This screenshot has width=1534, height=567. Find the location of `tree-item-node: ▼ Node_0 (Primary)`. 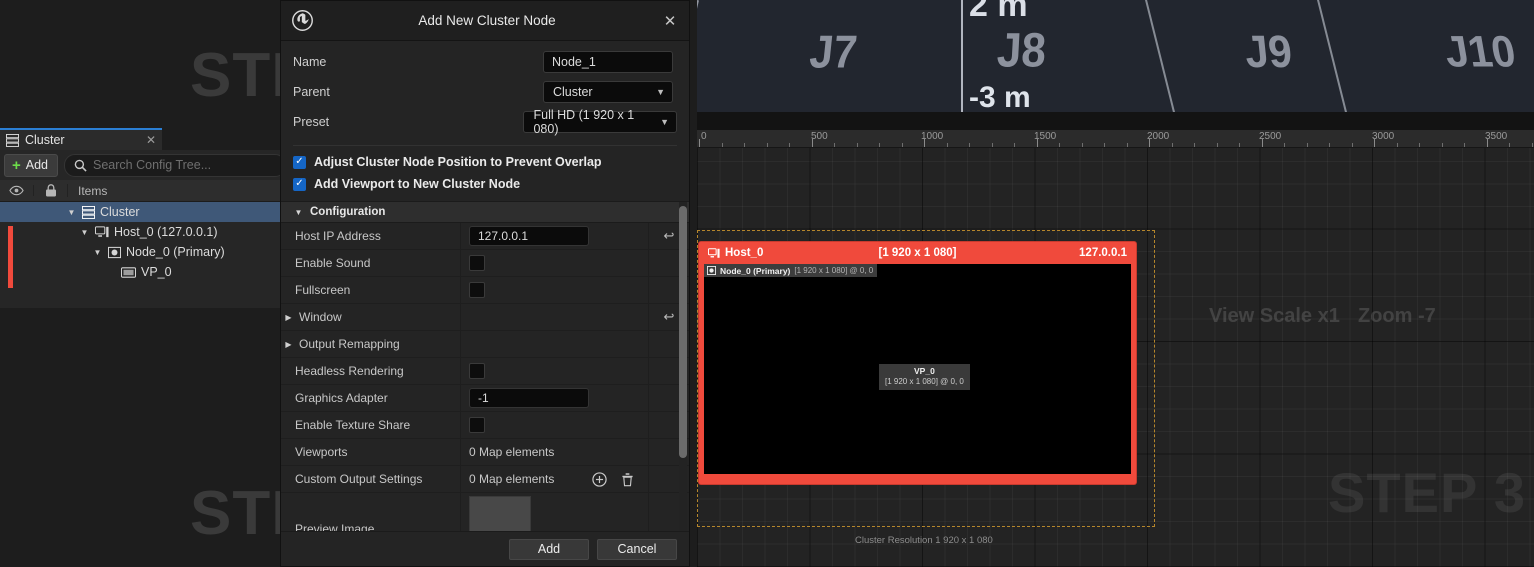

tree-item-node: ▼ Node_0 (Primary) is located at coordinates (145, 252).